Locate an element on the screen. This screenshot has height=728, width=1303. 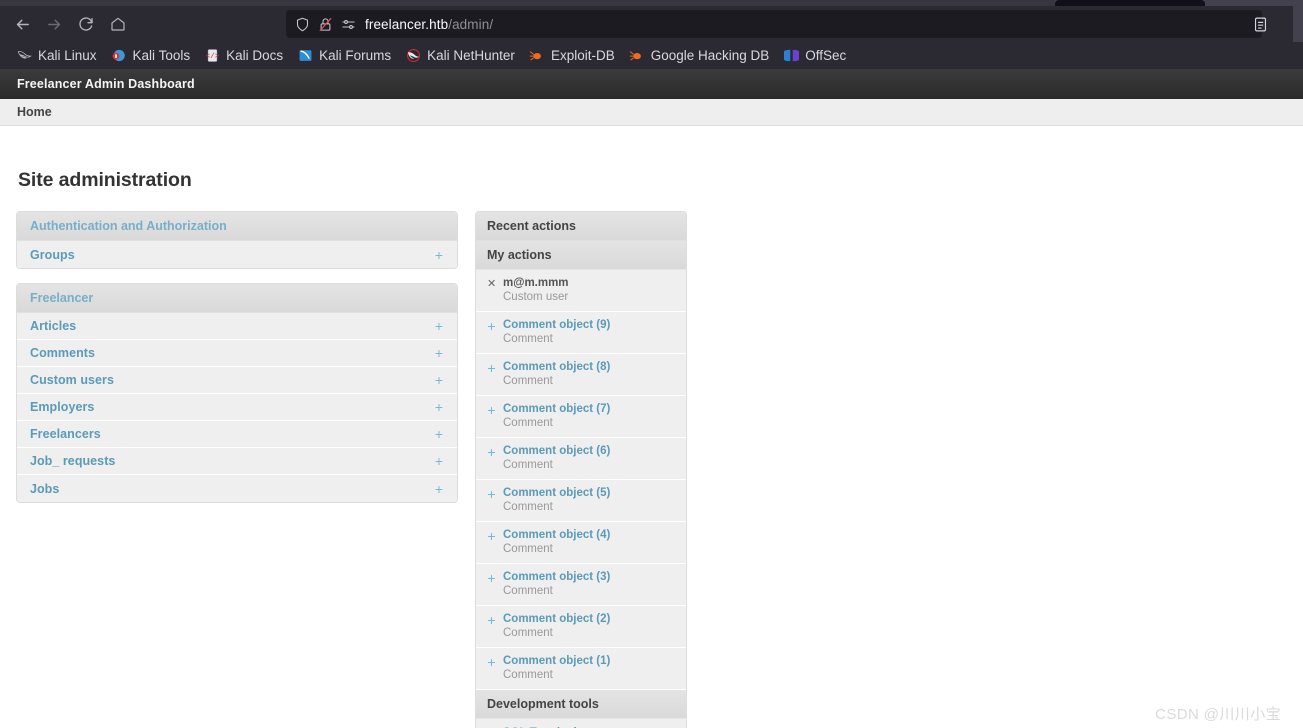
bookmark-label: Kali Docs is located at coordinates (255, 55).